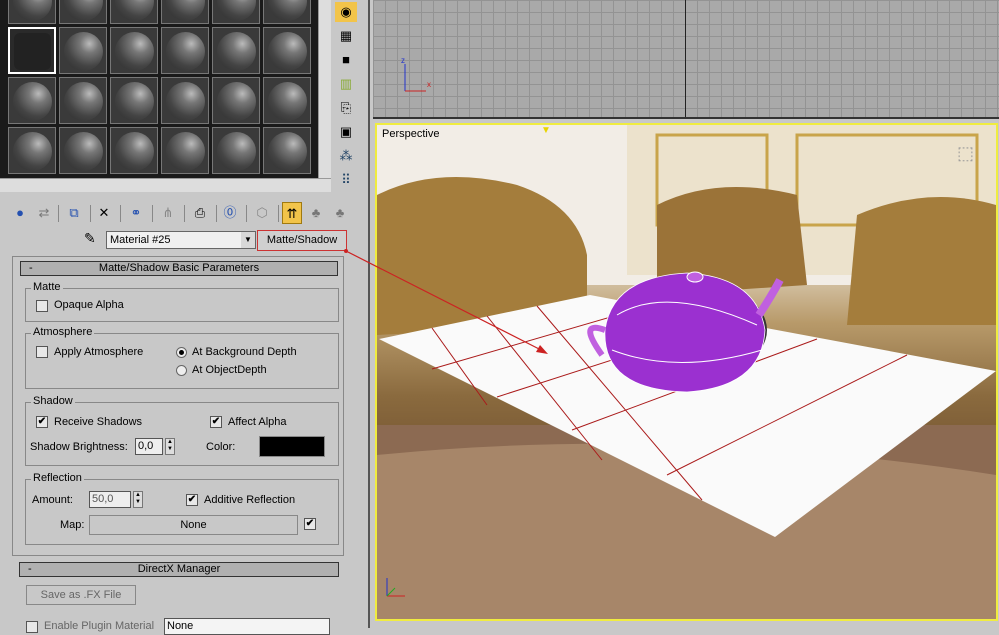  I want to click on reset-map-icon: ✕, so click(104, 213).